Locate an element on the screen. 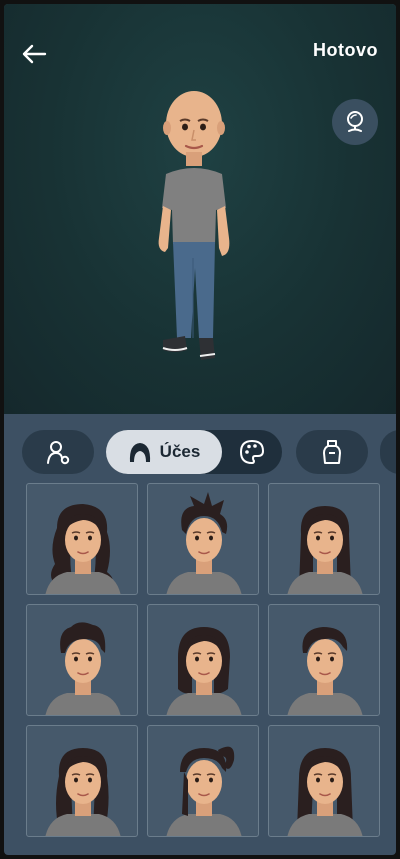 This screenshot has width=400, height=859. hairstyle-option-bob is located at coordinates (203, 660).